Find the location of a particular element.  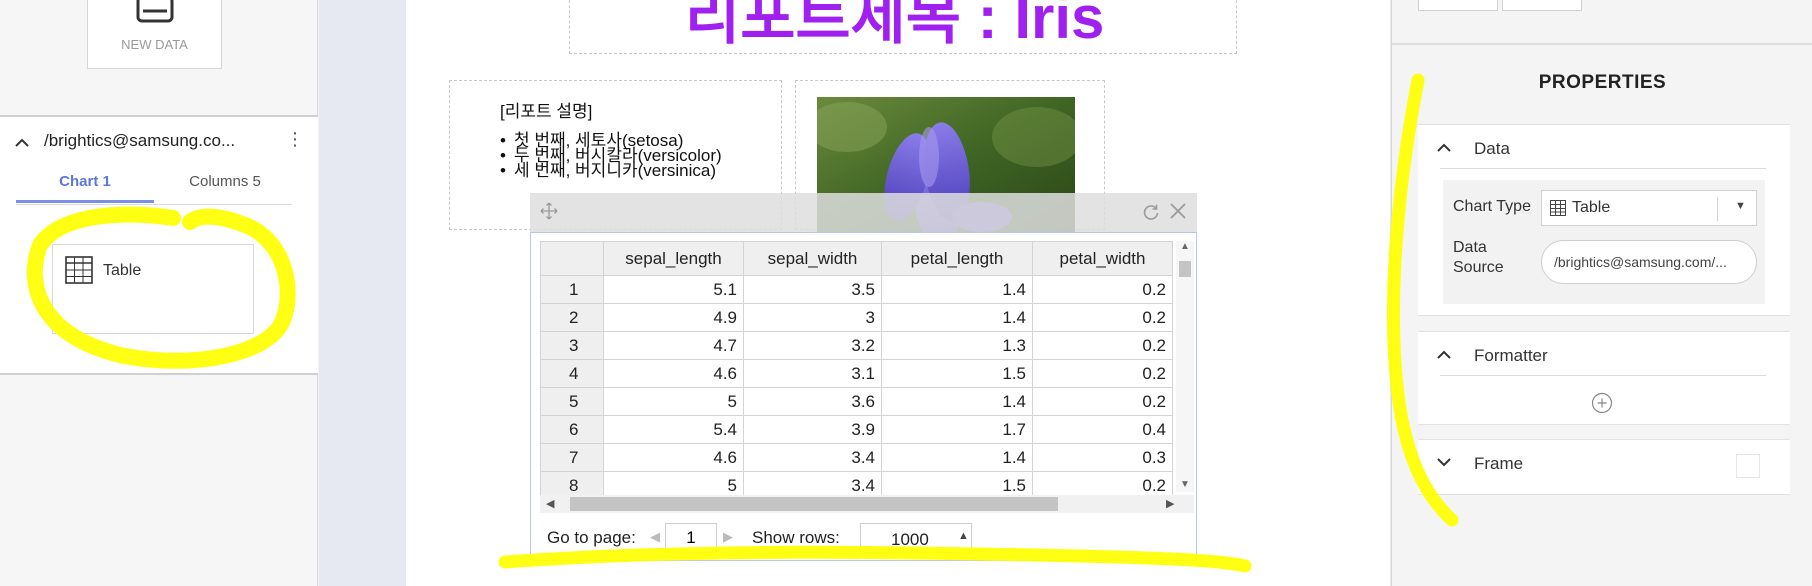

formatter-section-header: Formatter is located at coordinates (1604, 354).